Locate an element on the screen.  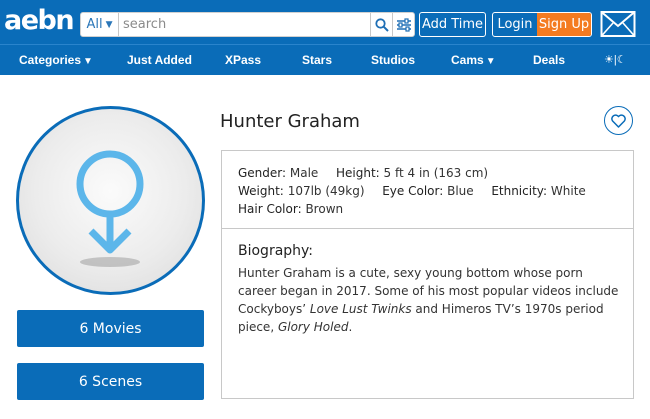
eye-color-label: Eye Color: is located at coordinates (413, 191).